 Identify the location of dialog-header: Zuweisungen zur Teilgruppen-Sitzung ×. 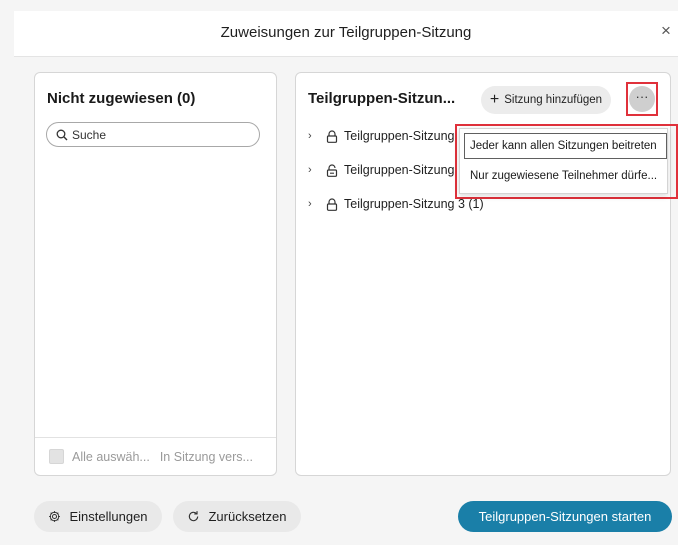
(346, 34).